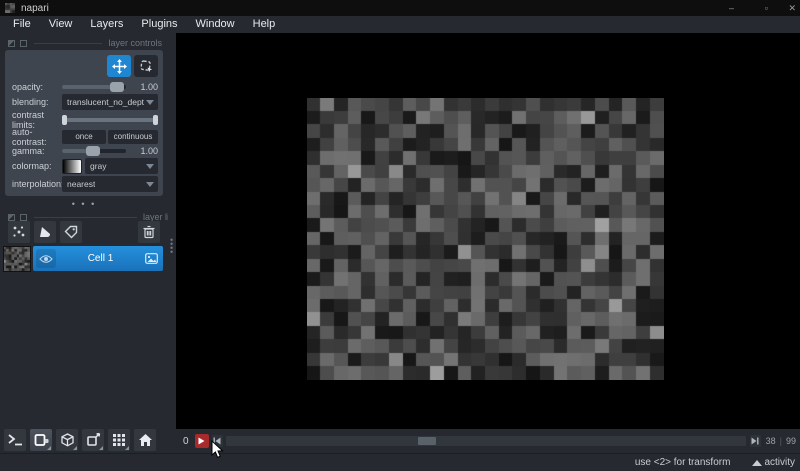 The height and width of the screenshot is (471, 800). I want to click on ndisplay-toggle-button, so click(41, 440).